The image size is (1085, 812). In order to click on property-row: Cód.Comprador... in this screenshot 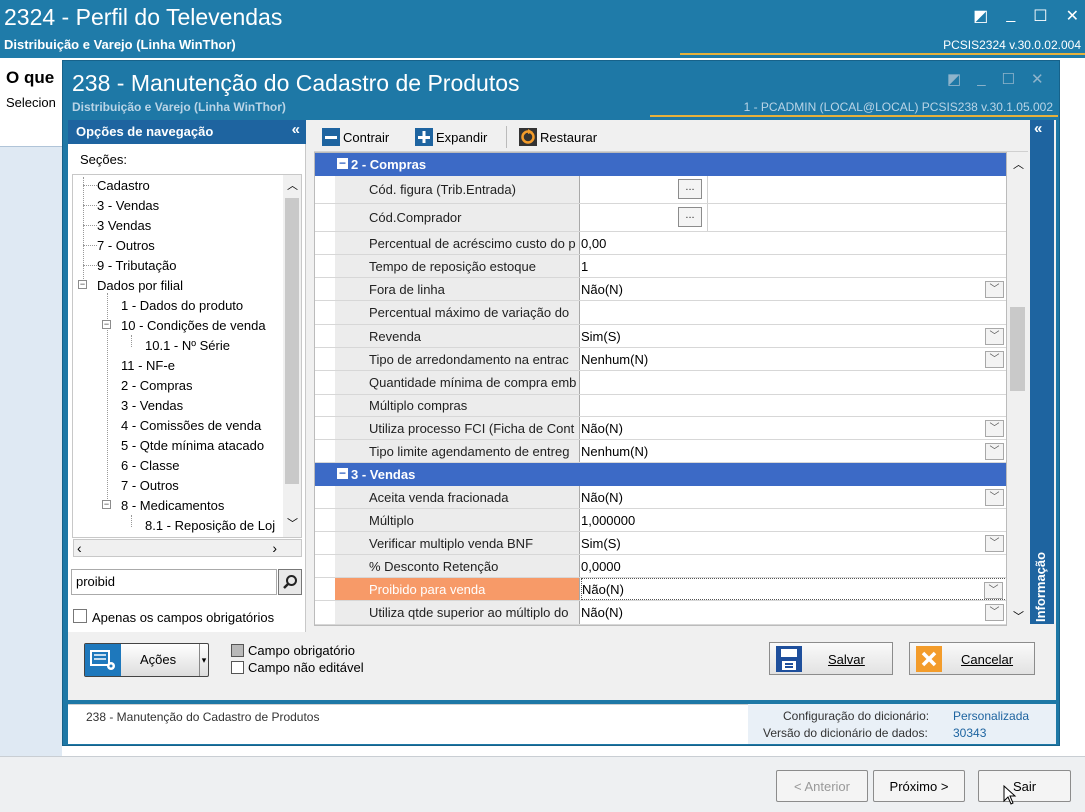, I will do `click(660, 218)`.